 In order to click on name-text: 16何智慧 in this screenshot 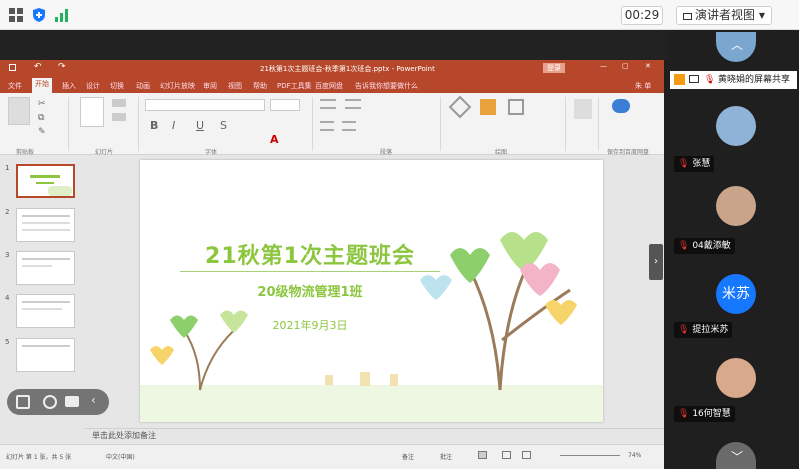, I will do `click(711, 414)`.